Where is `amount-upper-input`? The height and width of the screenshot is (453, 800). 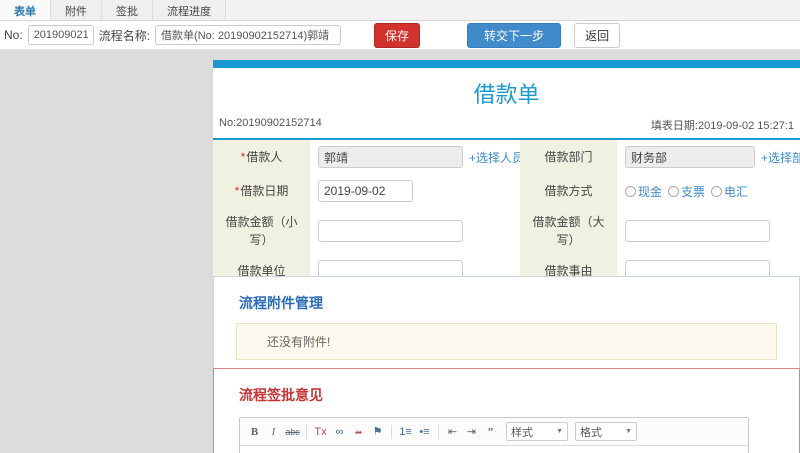 amount-upper-input is located at coordinates (697, 231).